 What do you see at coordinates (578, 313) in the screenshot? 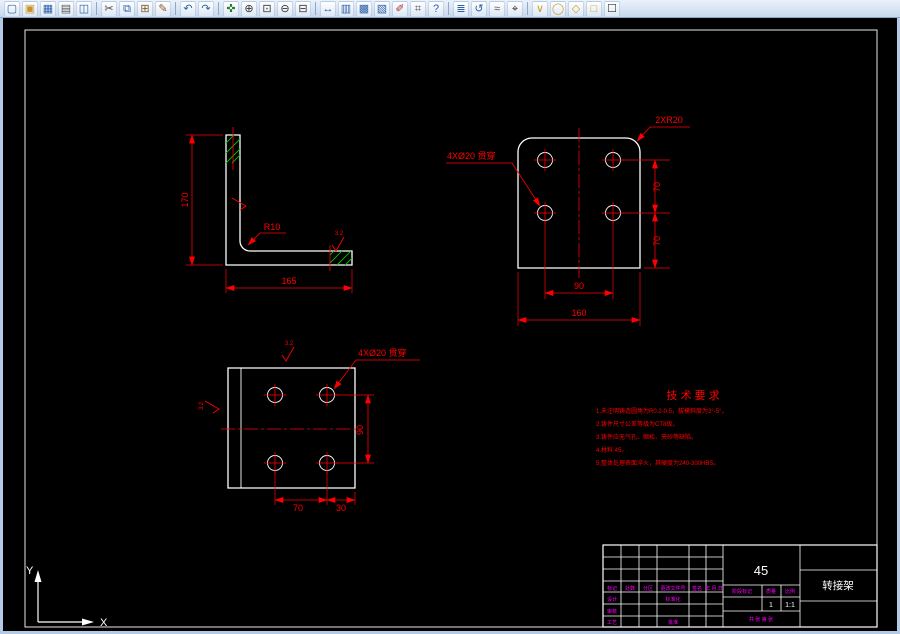
I see `dim-160-label: 160` at bounding box center [578, 313].